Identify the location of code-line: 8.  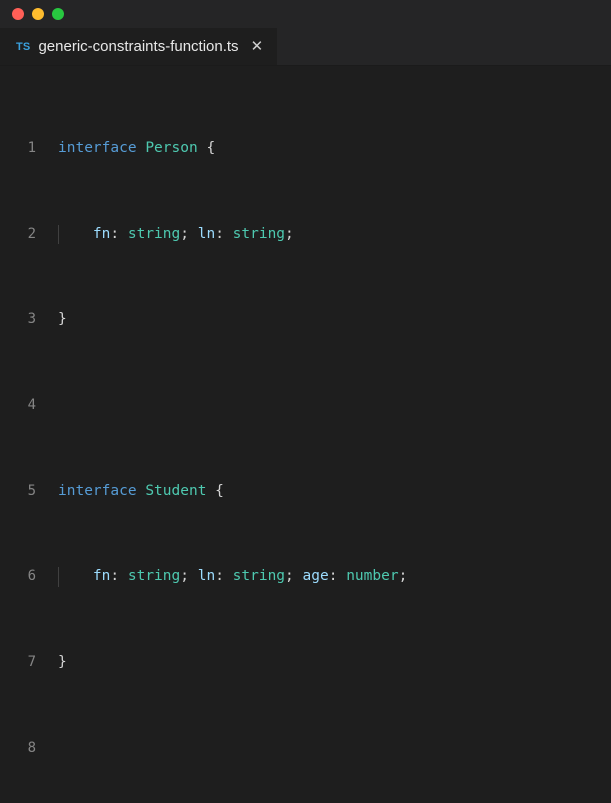
(305, 748).